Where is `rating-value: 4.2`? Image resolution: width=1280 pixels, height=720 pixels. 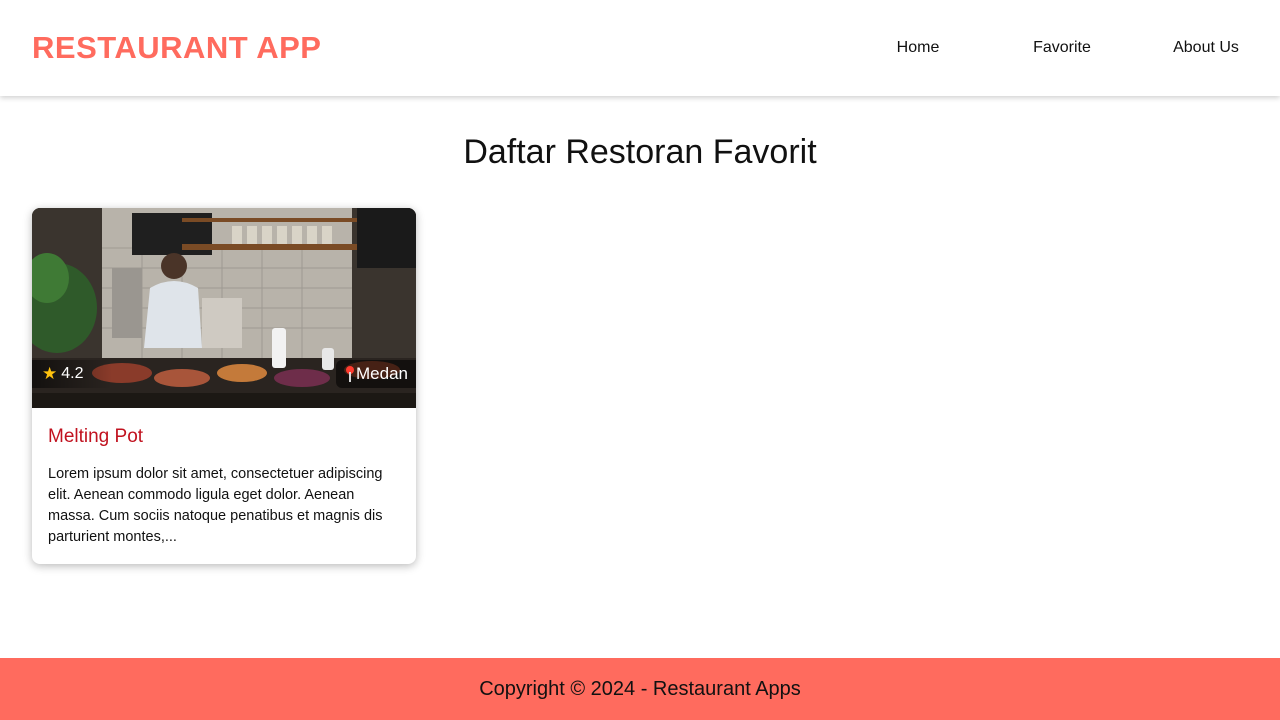 rating-value: 4.2 is located at coordinates (72, 373).